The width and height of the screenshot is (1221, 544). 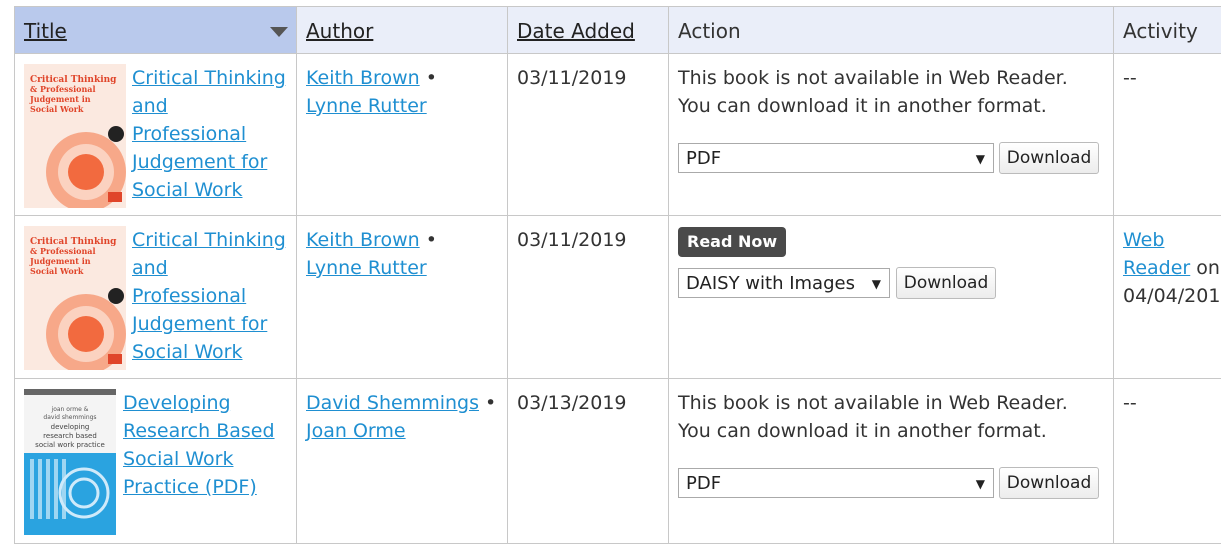 I want to click on read-now-button: Read Now, so click(x=732, y=242).